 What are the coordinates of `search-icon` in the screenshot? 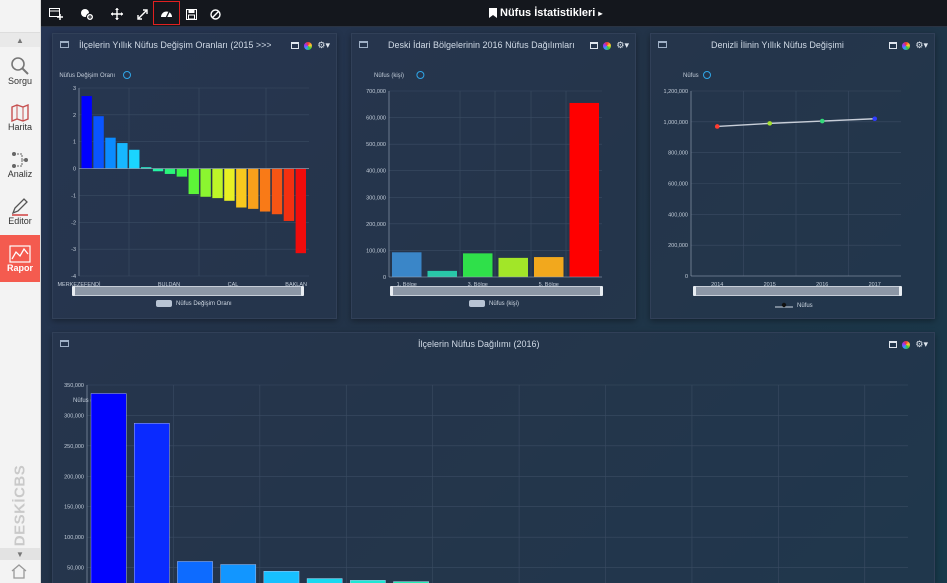 It's located at (20, 65).